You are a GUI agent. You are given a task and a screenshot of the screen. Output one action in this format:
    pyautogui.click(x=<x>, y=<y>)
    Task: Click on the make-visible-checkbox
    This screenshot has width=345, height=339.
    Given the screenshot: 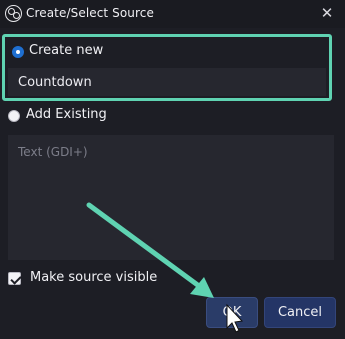 What is the action you would take?
    pyautogui.click(x=14, y=278)
    